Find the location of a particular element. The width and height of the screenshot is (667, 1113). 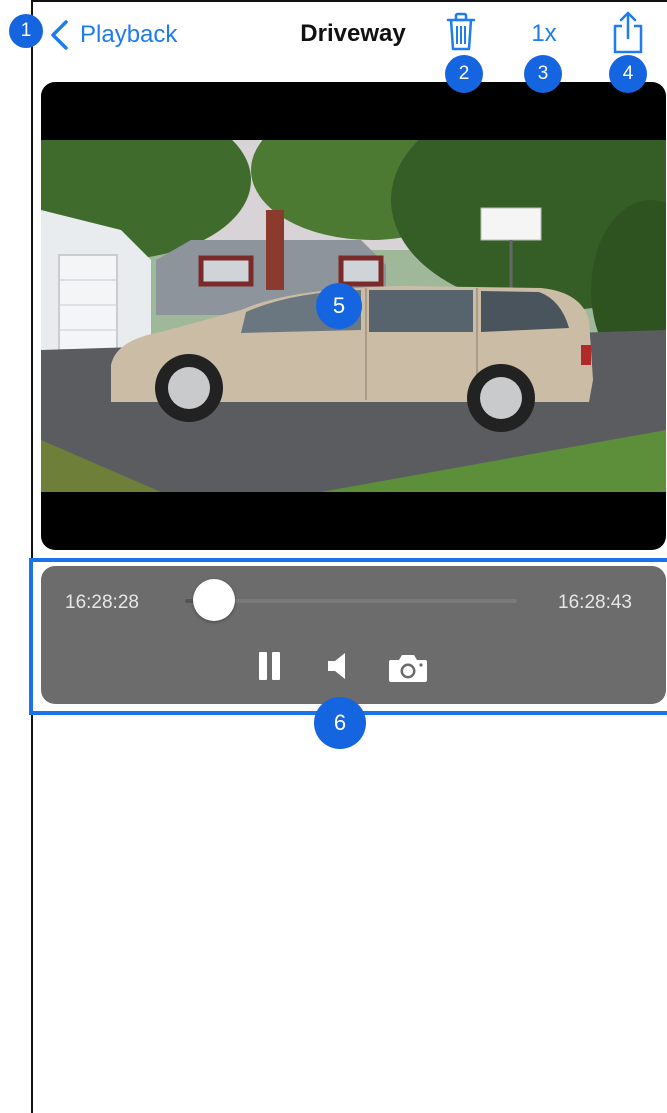

pause-button is located at coordinates (270, 666).